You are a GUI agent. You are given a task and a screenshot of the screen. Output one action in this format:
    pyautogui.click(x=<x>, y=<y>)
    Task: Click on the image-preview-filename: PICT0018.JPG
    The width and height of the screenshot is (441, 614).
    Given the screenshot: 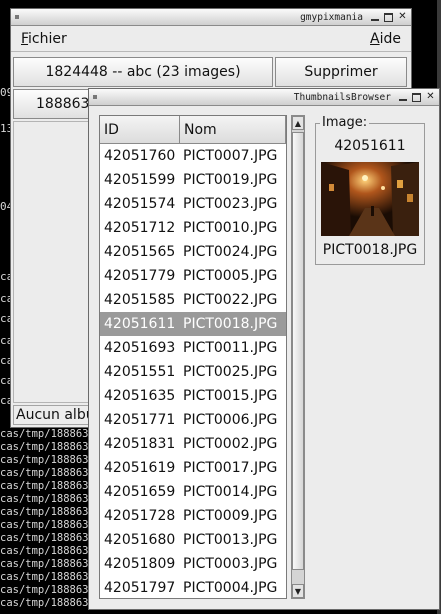 What is the action you would take?
    pyautogui.click(x=370, y=250)
    